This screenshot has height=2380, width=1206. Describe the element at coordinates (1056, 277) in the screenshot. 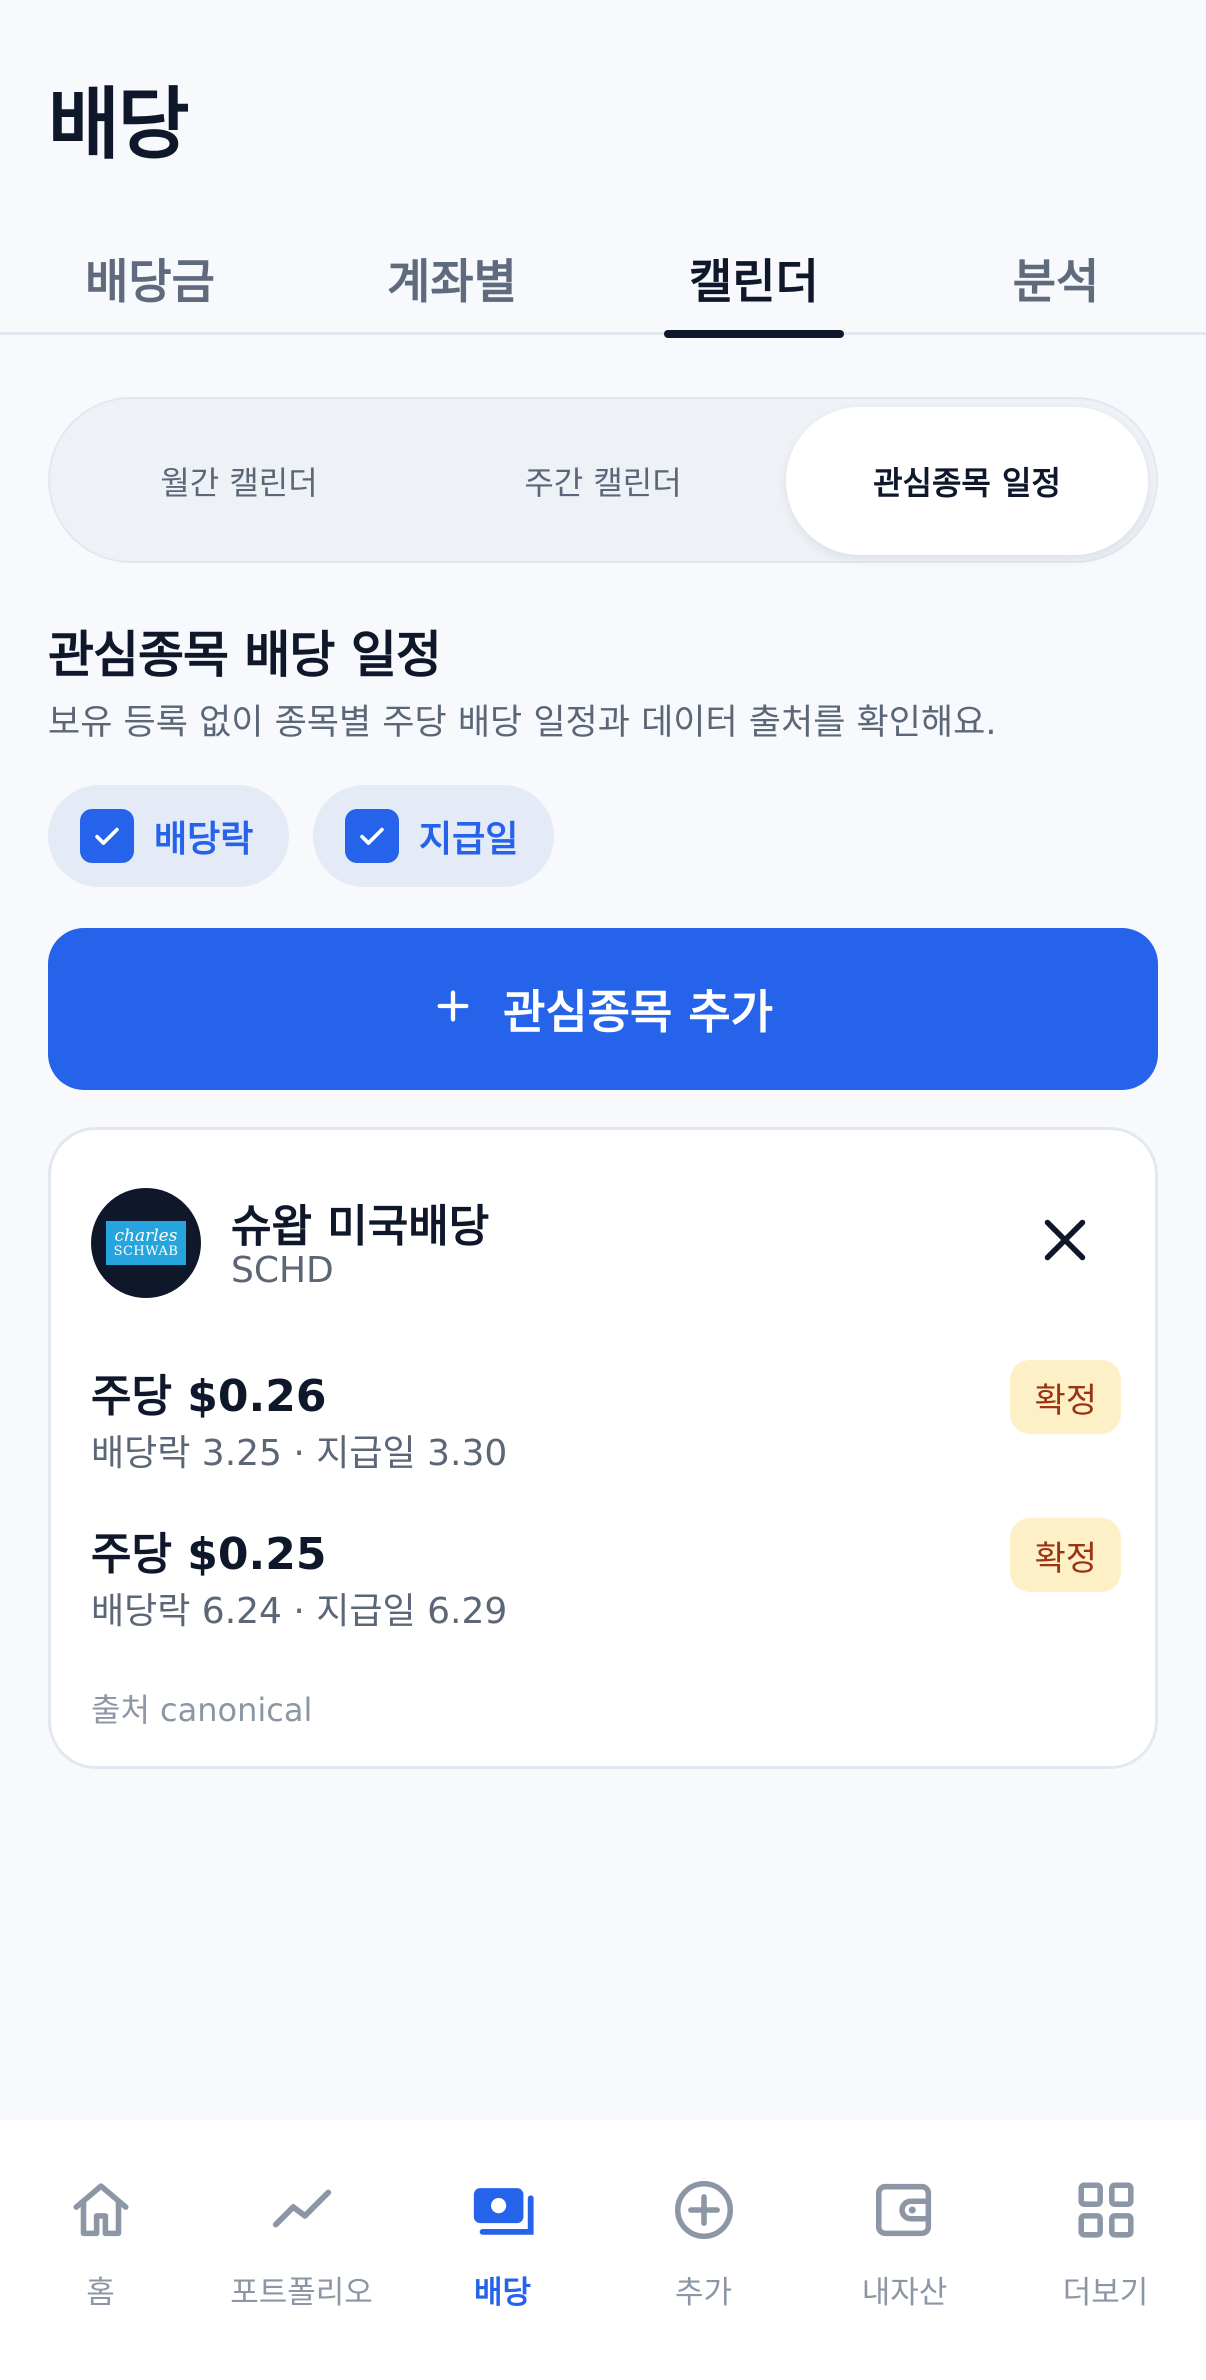

I see `tab-analysis: 분석` at that location.